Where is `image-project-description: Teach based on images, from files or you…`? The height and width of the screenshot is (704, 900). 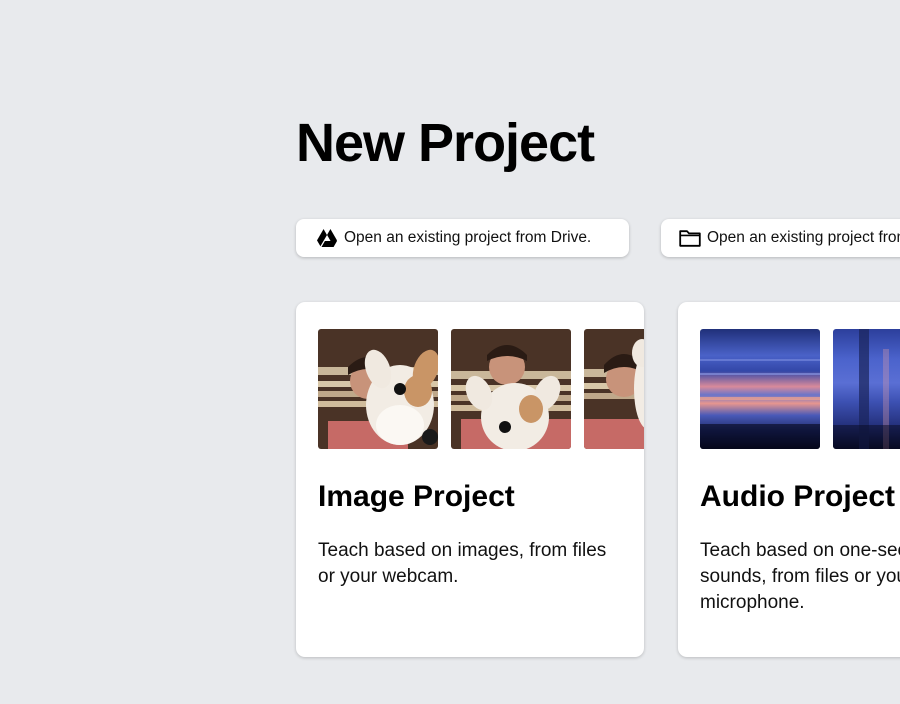 image-project-description: Teach based on images, from files or you… is located at coordinates (462, 563).